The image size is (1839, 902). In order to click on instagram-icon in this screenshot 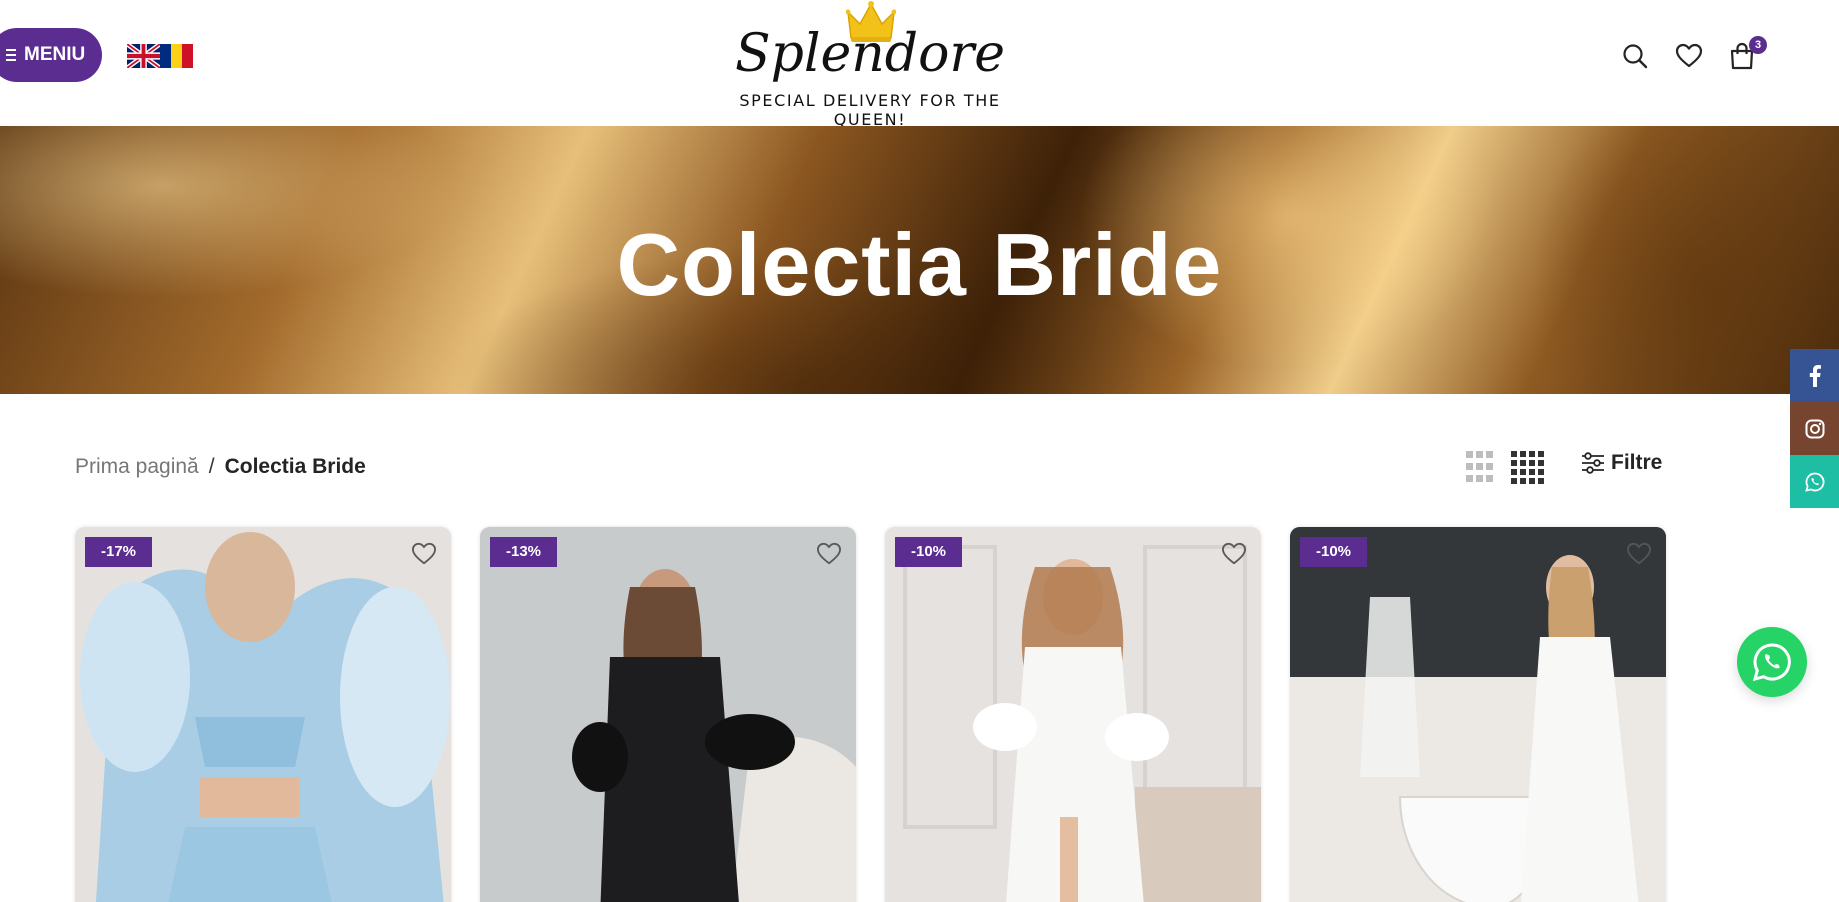, I will do `click(1814, 428)`.